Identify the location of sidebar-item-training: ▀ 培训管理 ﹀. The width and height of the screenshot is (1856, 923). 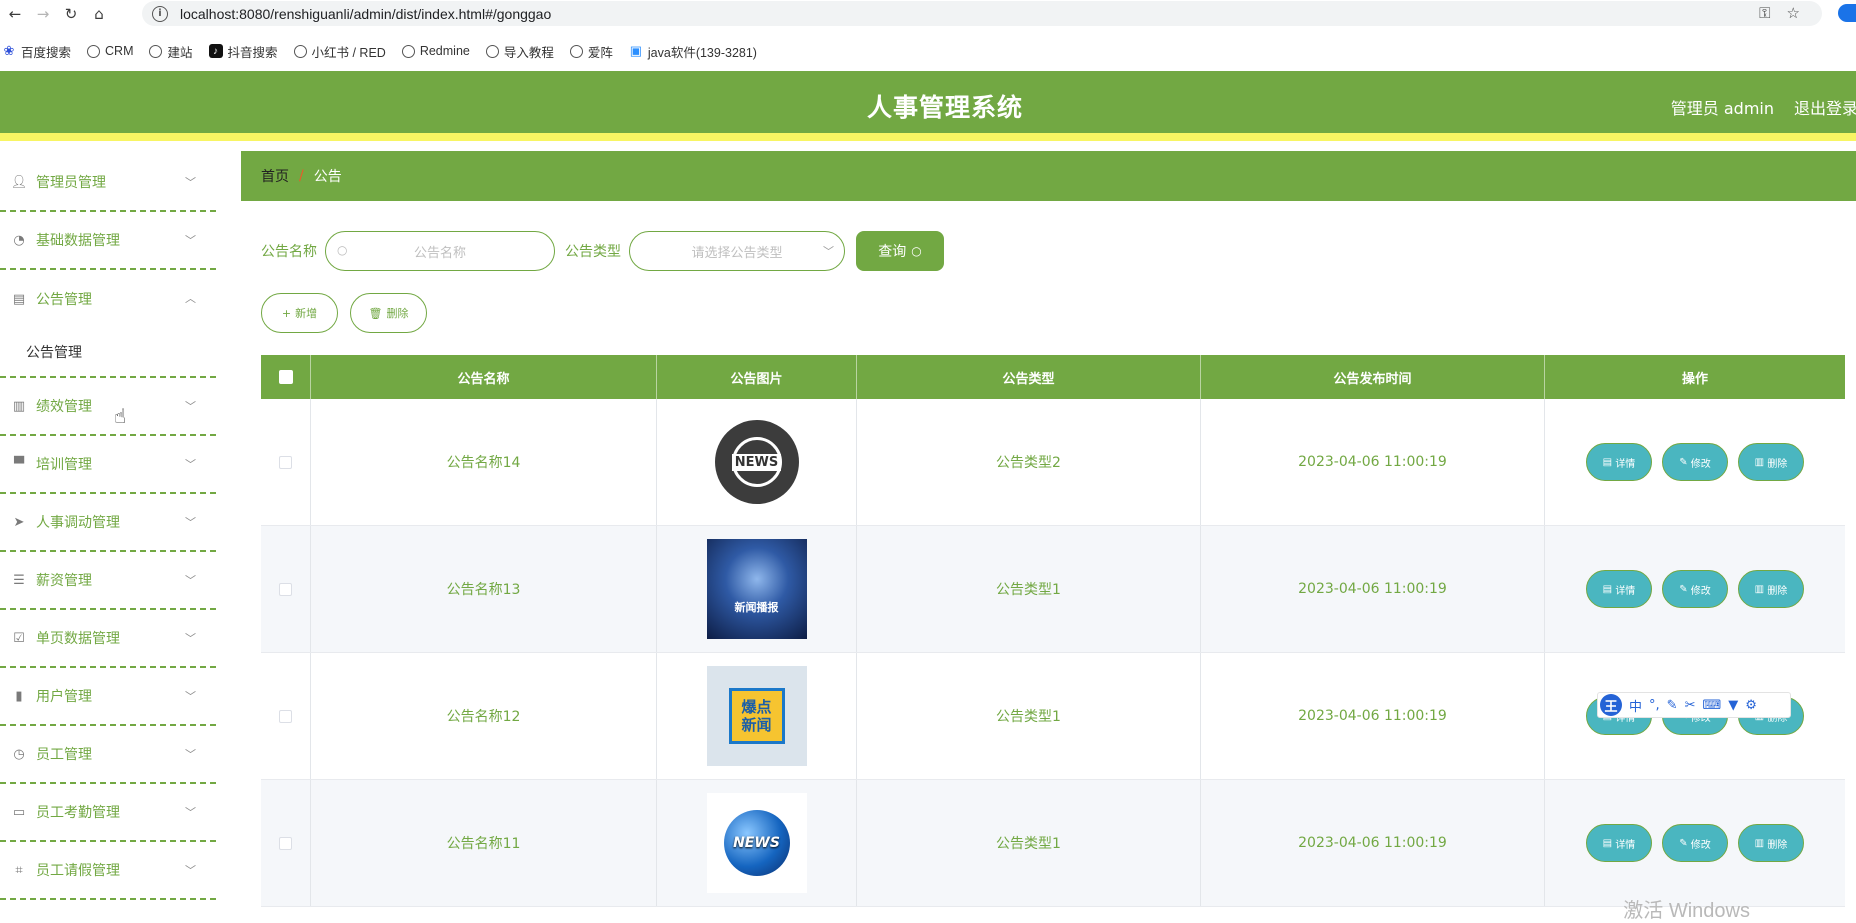
(108, 465).